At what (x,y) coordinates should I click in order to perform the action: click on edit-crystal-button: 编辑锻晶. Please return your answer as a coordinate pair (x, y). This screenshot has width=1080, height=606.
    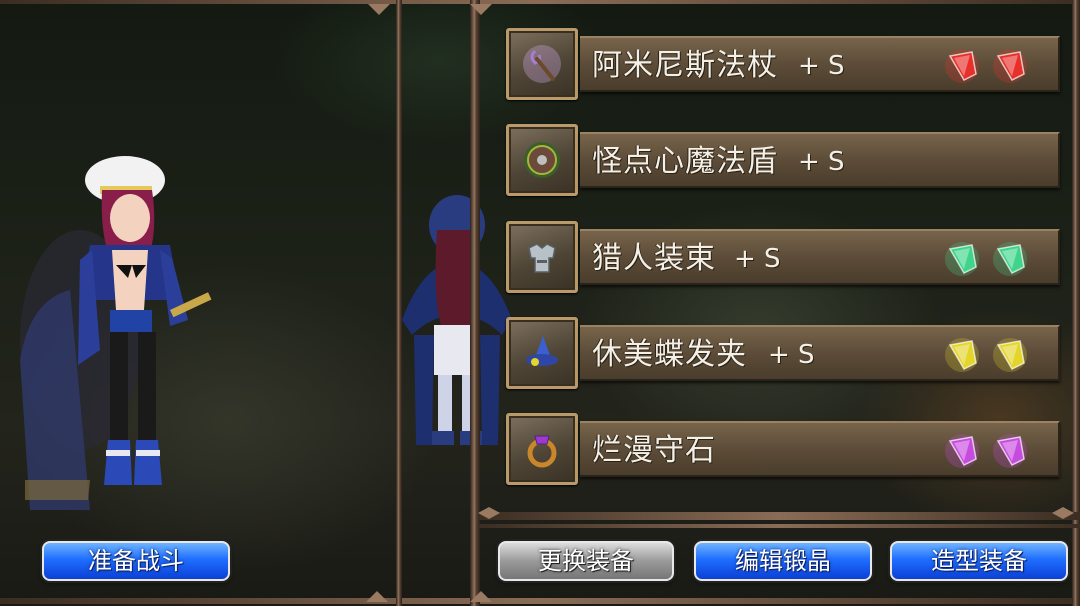
    Looking at the image, I should click on (783, 561).